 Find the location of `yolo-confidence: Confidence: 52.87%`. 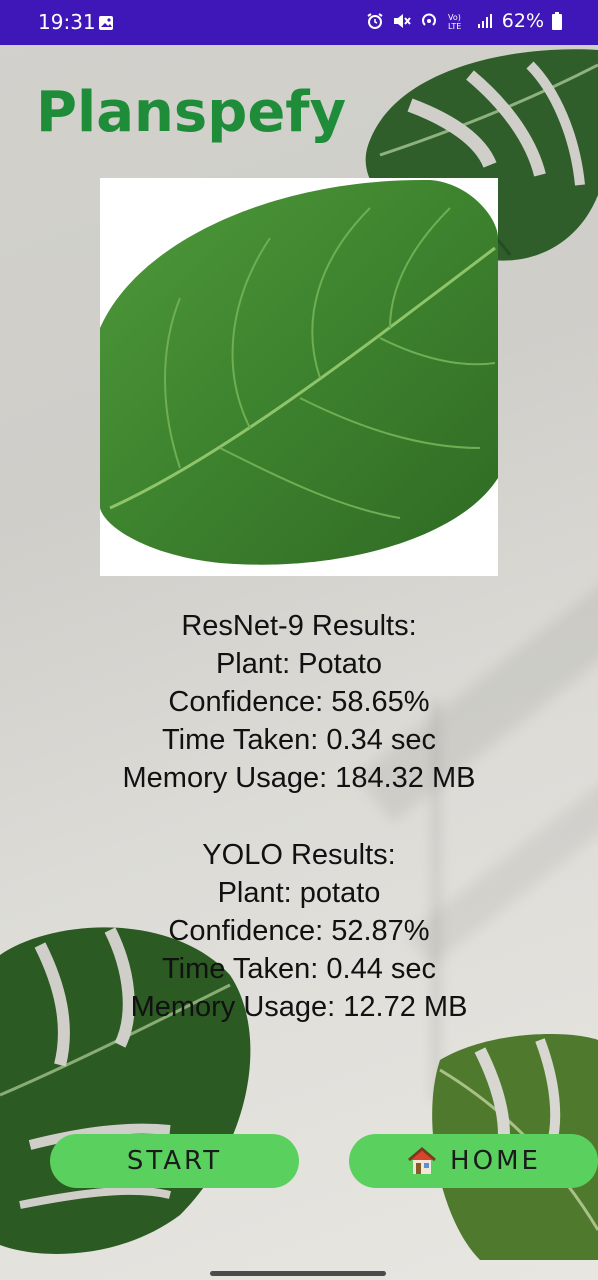

yolo-confidence: Confidence: 52.87% is located at coordinates (299, 931).